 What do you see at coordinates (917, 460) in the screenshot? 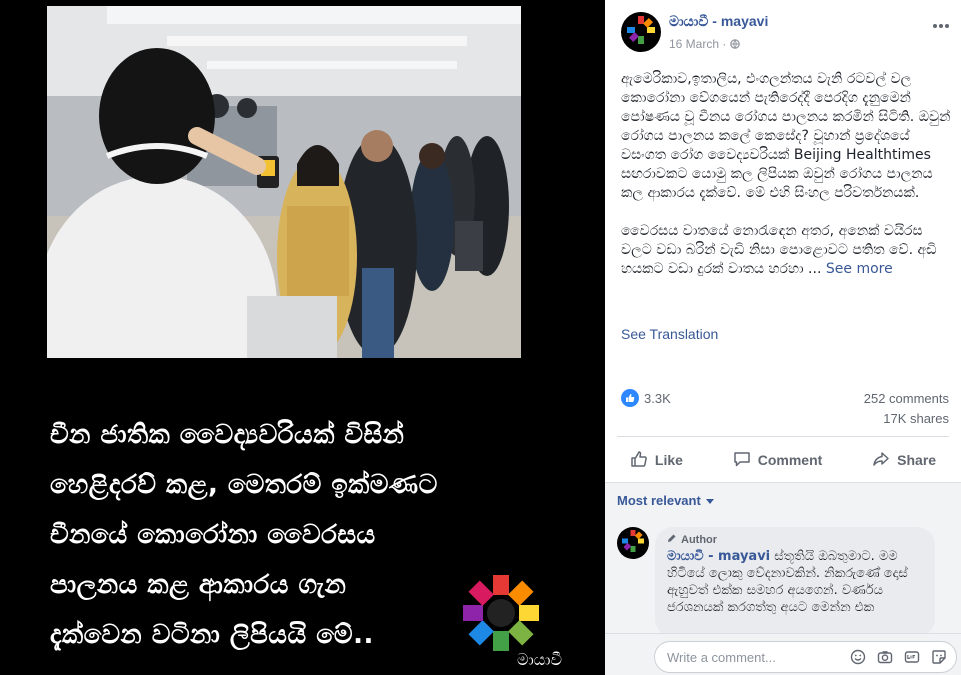
I see `share-label: Share` at bounding box center [917, 460].